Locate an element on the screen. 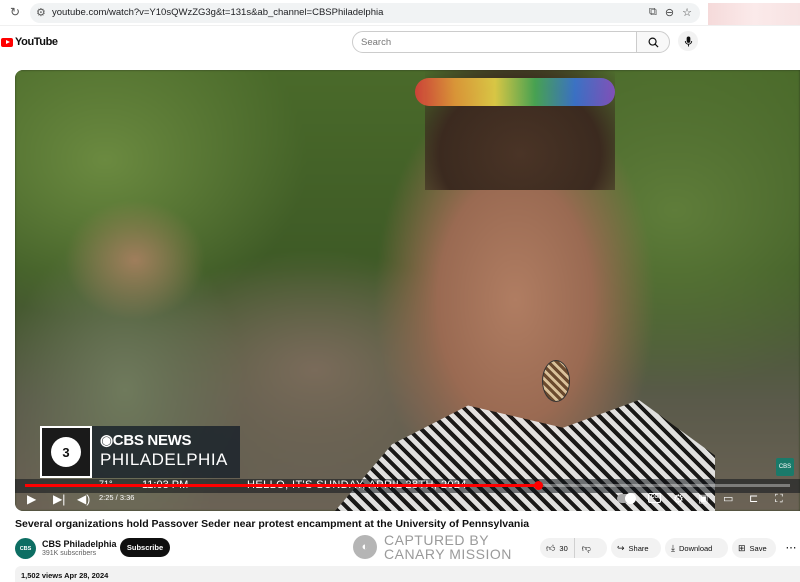 This screenshot has height=582, width=800. microphone-icon is located at coordinates (688, 41).